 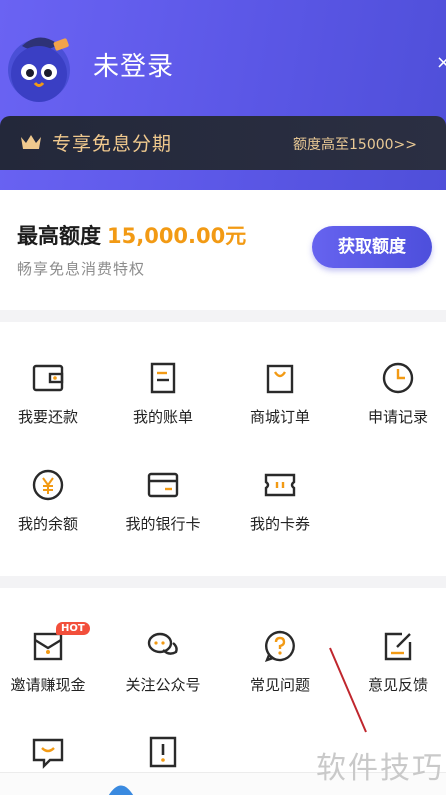 I want to click on grid-item-label: 我的银行卡, so click(x=163, y=524).